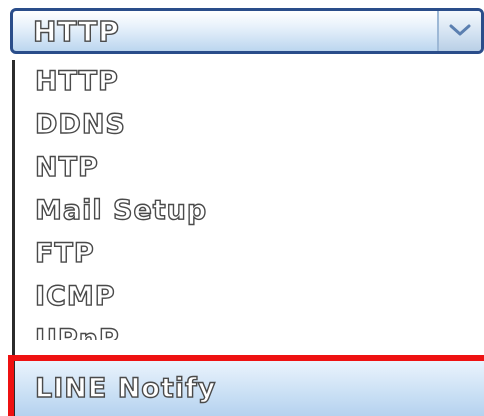 The height and width of the screenshot is (416, 484). What do you see at coordinates (249, 253) in the screenshot?
I see `option-ftp: FTP` at bounding box center [249, 253].